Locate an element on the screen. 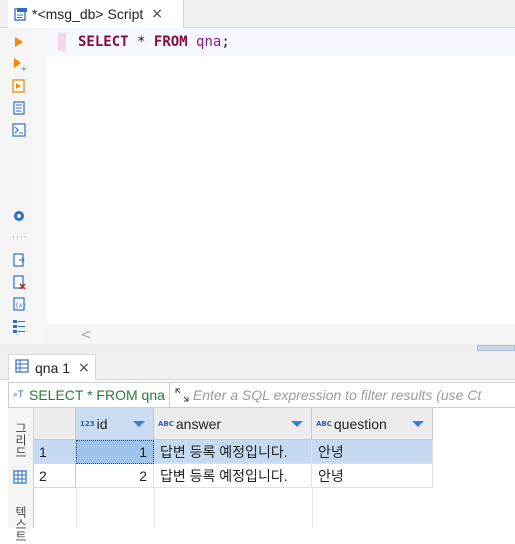 The width and height of the screenshot is (515, 544). column-header-question: ABC question is located at coordinates (372, 424).